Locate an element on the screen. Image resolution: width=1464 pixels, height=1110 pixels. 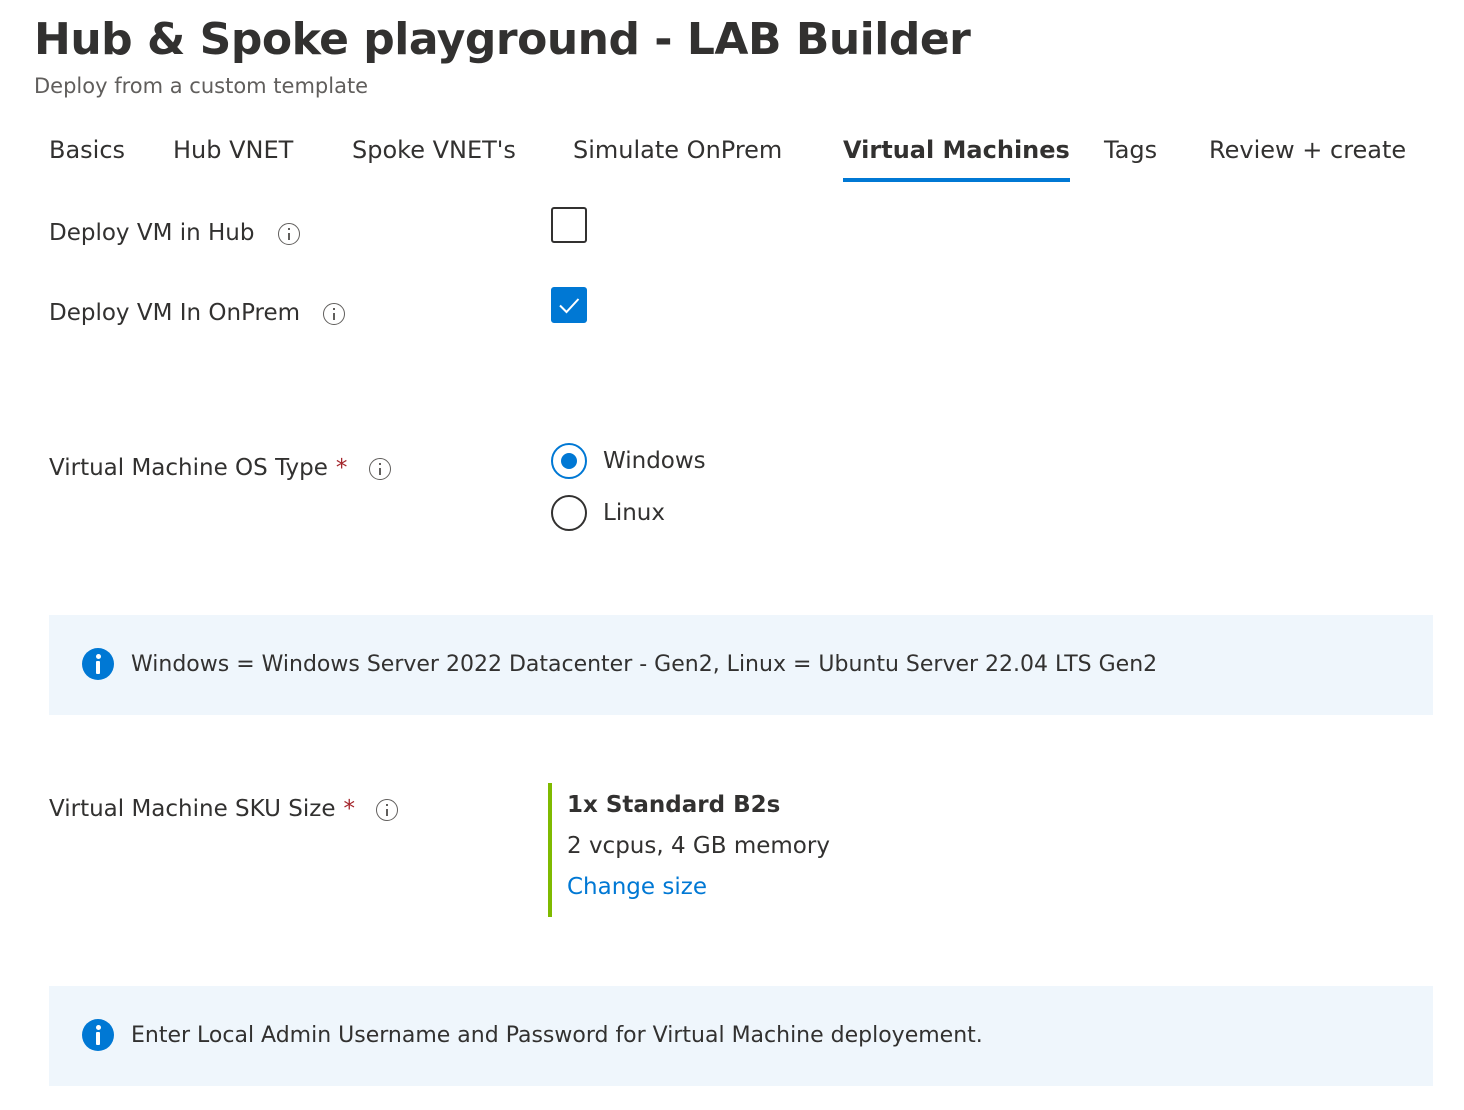
os-option-linux: Linux is located at coordinates (651, 513).